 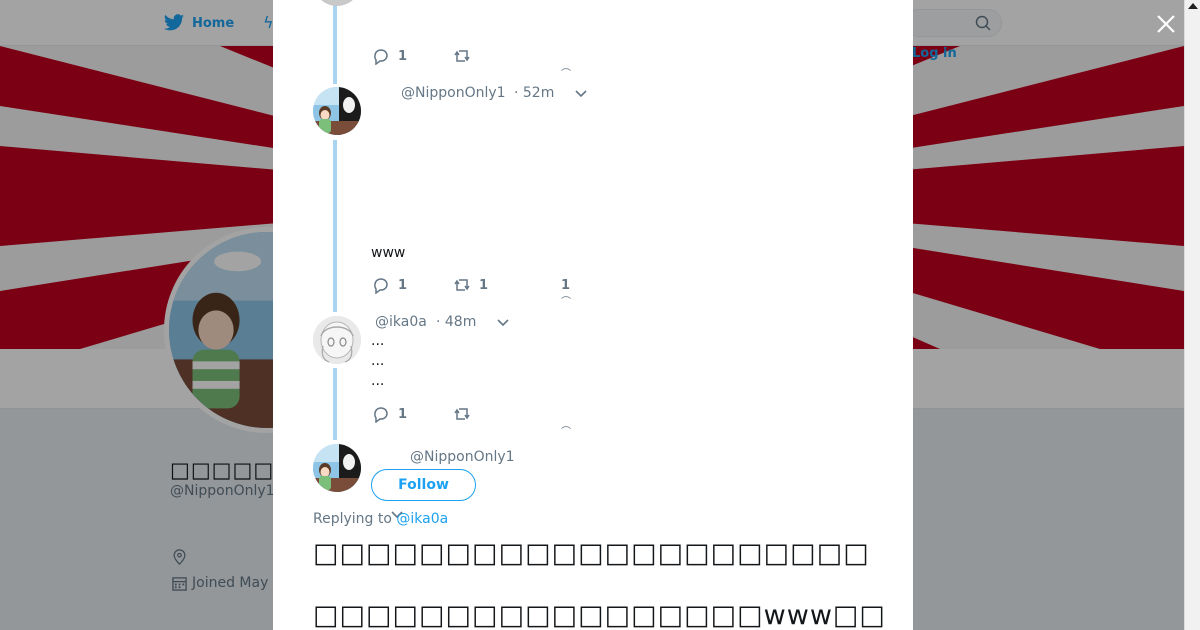 What do you see at coordinates (1192, 315) in the screenshot?
I see `page-scrollbar` at bounding box center [1192, 315].